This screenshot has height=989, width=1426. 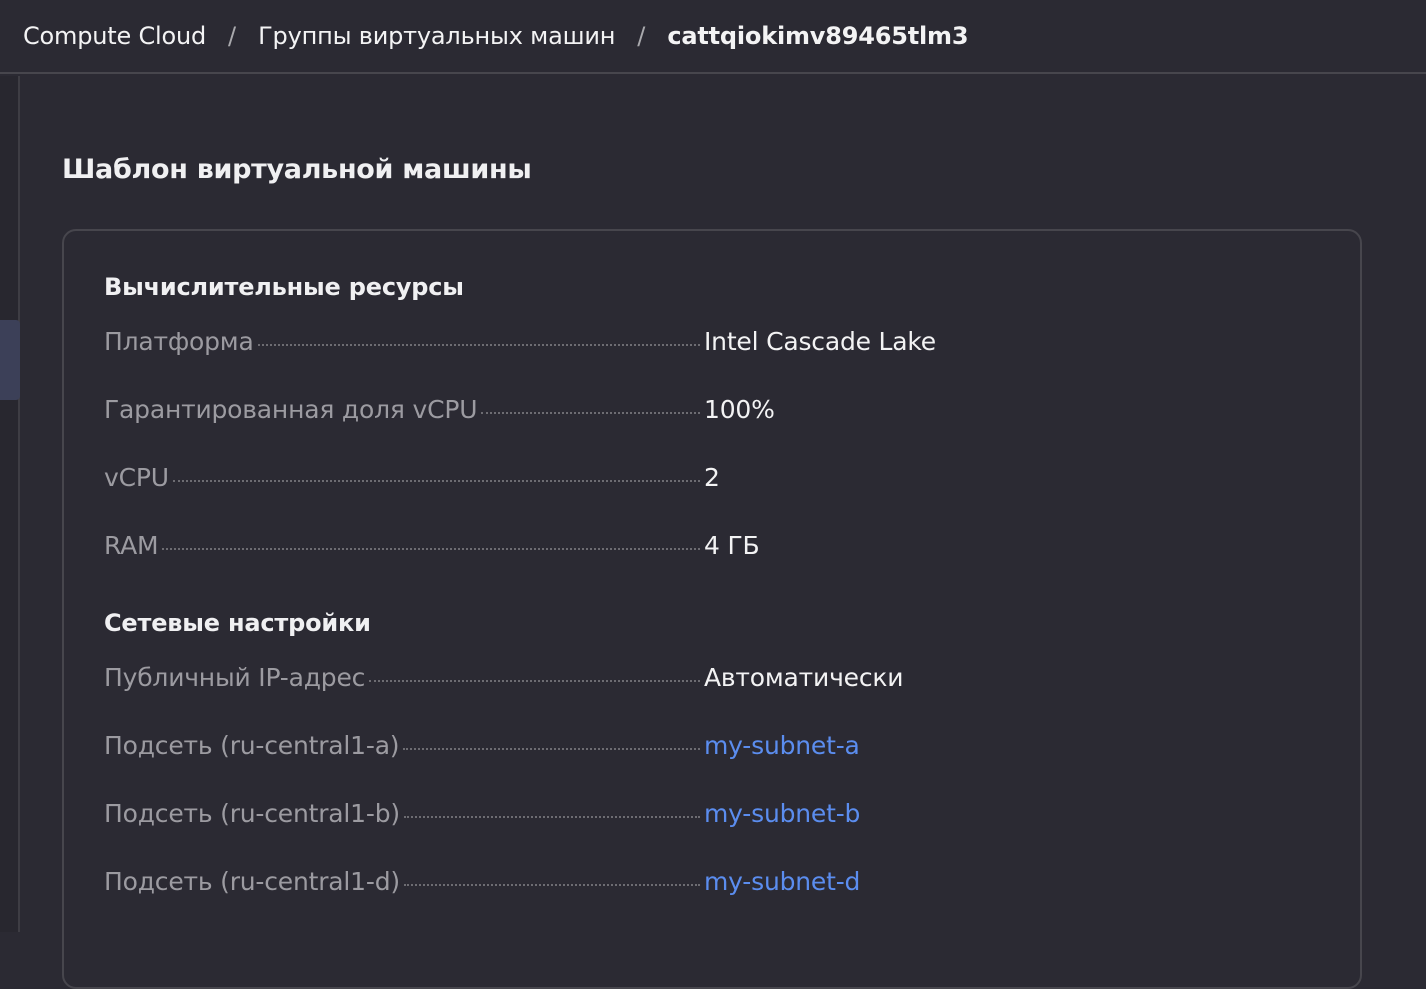 I want to click on row-subnet-a: Подсеть (ru-central1-a) my-subnet-a, so click(x=654, y=748).